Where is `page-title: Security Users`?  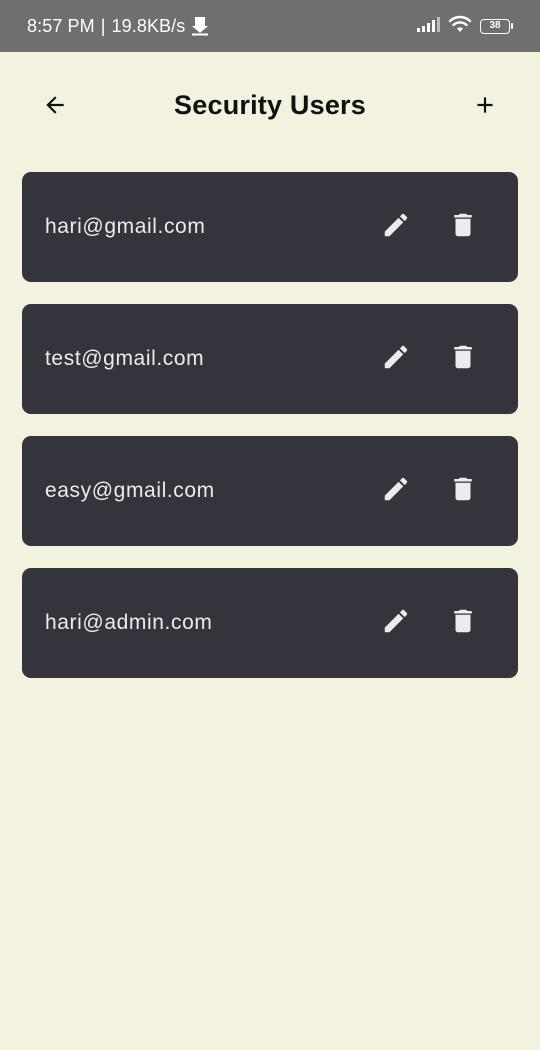
page-title: Security Users is located at coordinates (270, 105).